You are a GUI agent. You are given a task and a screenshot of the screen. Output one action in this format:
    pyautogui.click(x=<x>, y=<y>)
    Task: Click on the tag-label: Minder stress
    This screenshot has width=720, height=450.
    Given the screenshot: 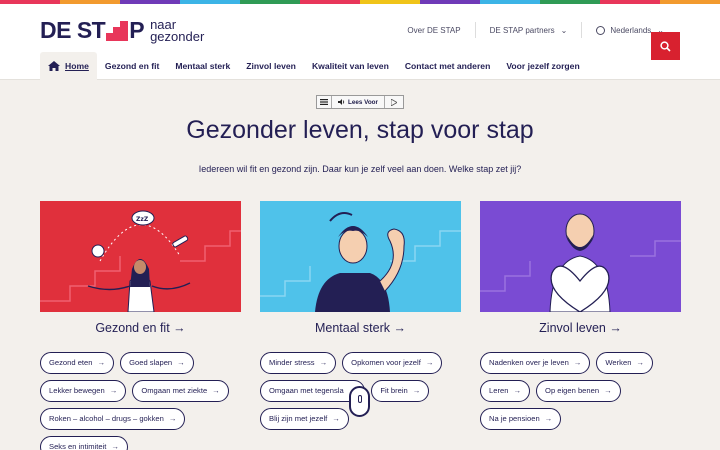 What is the action you would take?
    pyautogui.click(x=292, y=362)
    